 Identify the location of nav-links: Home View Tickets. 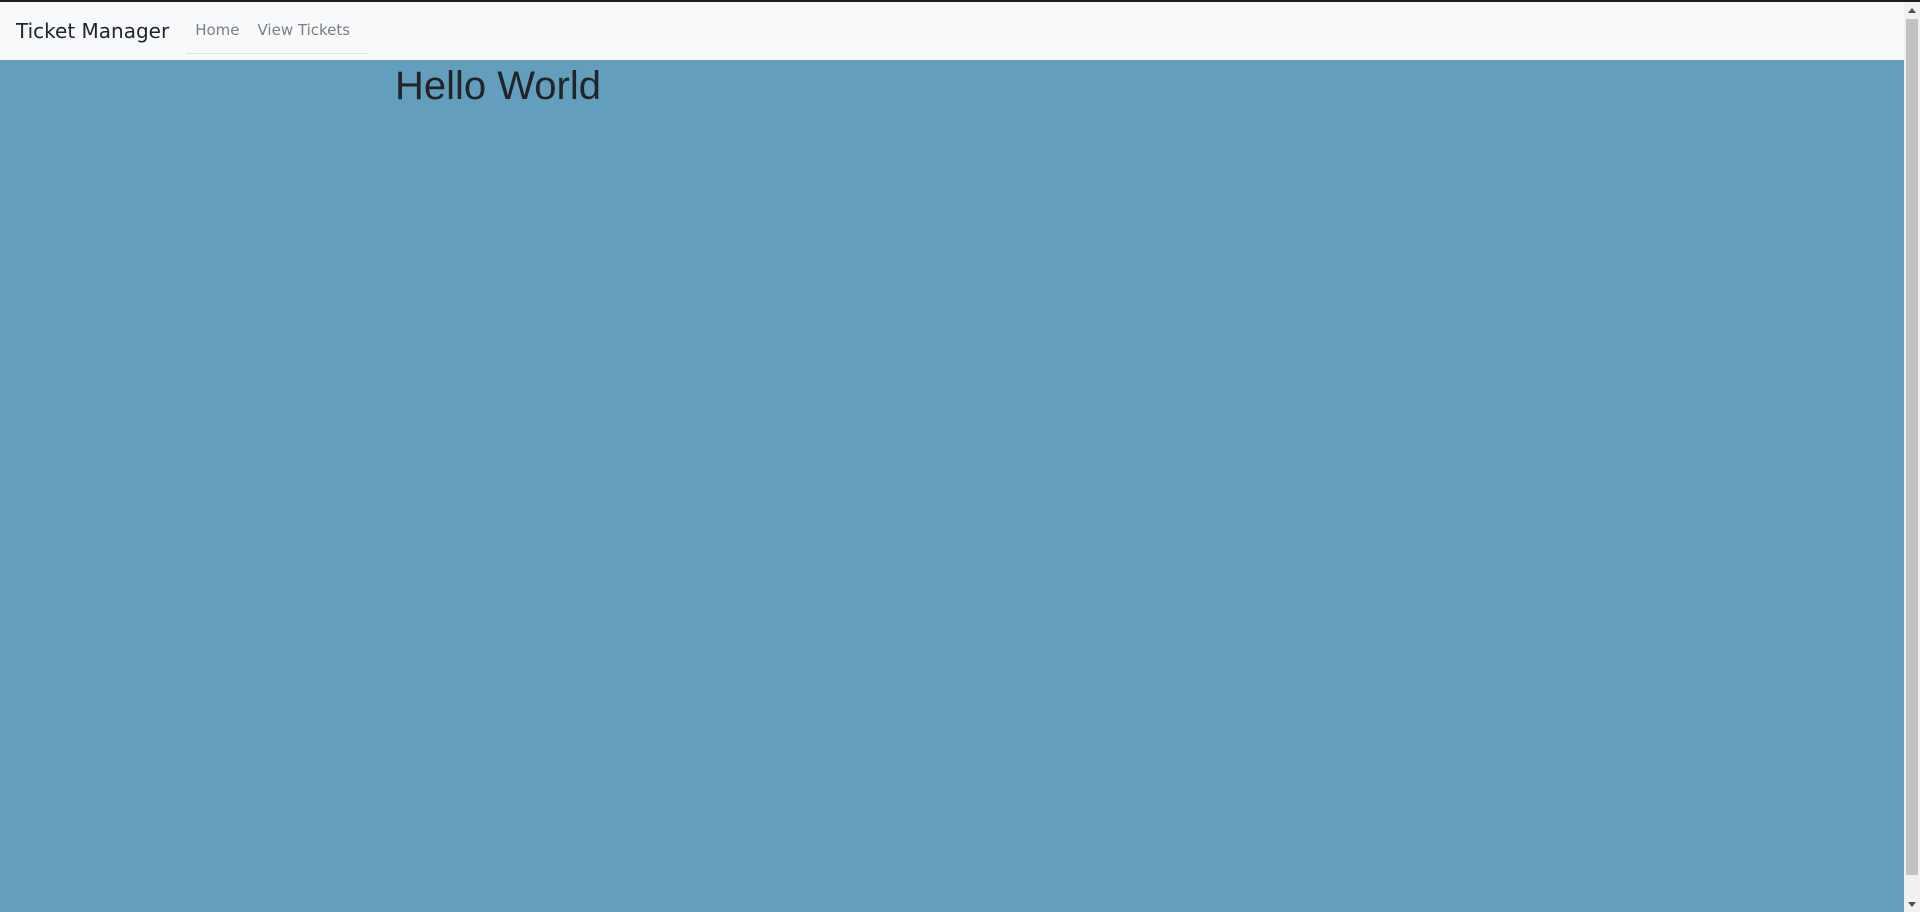
(277, 33).